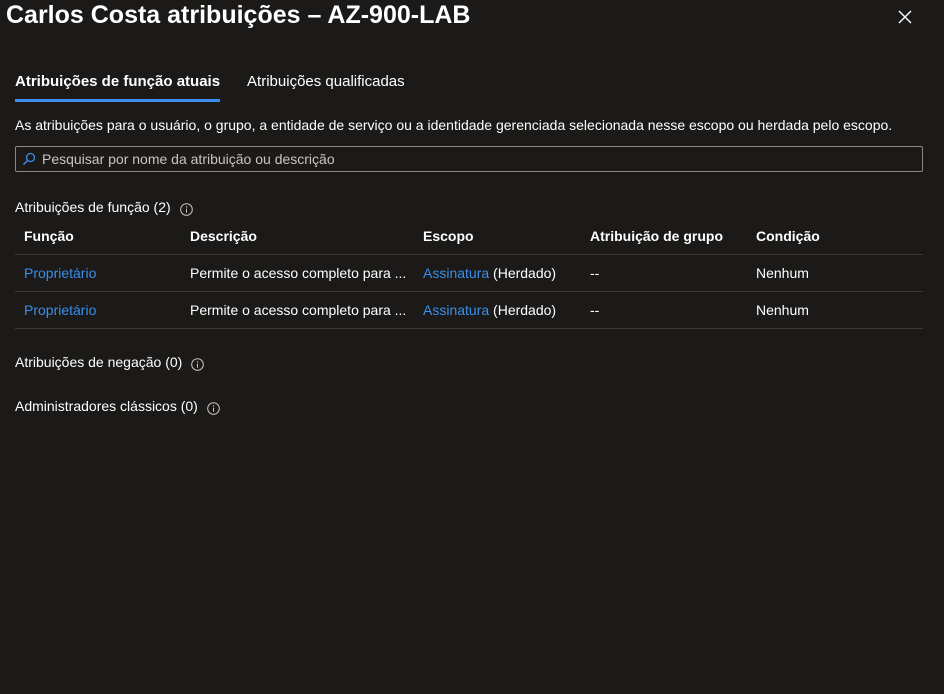 The height and width of the screenshot is (694, 944). I want to click on search-icon, so click(29, 159).